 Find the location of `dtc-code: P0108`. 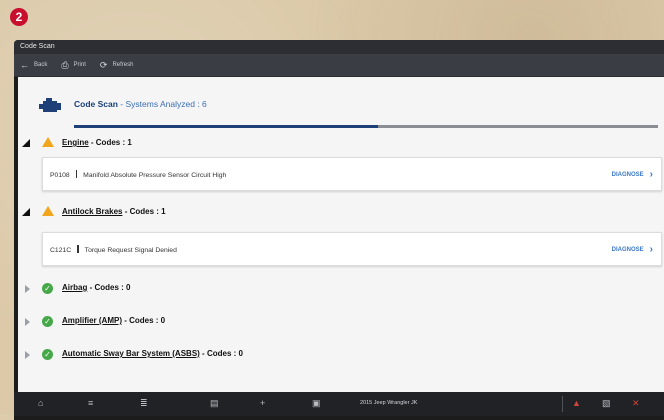

dtc-code: P0108 is located at coordinates (60, 175).